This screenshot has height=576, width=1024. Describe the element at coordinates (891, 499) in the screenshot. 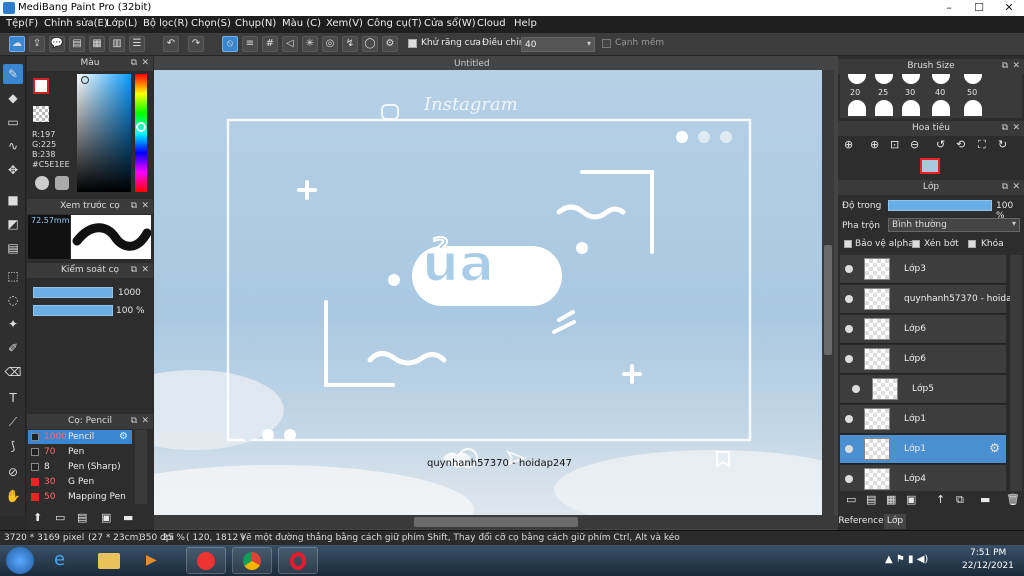

I see `new-folder-icon: ▦` at that location.